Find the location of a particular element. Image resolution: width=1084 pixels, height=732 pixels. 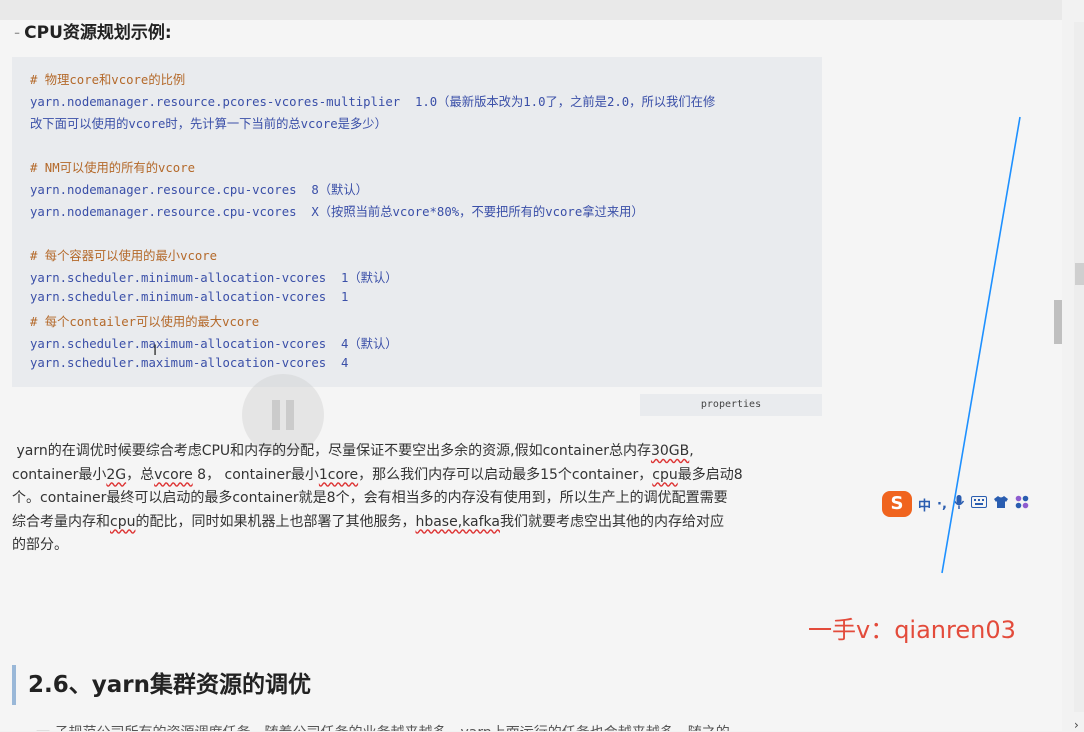

scrollbar-track is located at coordinates (1079, 367).